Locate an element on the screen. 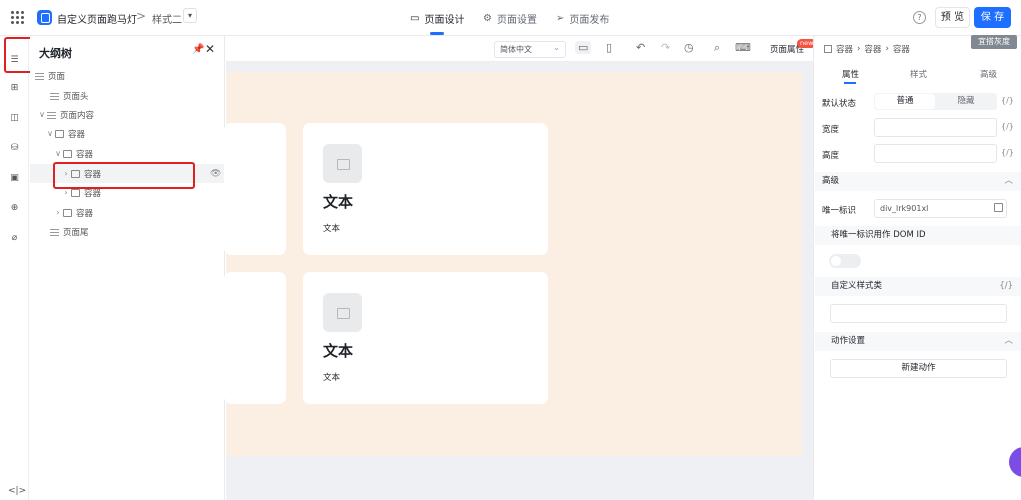 The image size is (1021, 500). components-icon: ⊞ is located at coordinates (14, 87).